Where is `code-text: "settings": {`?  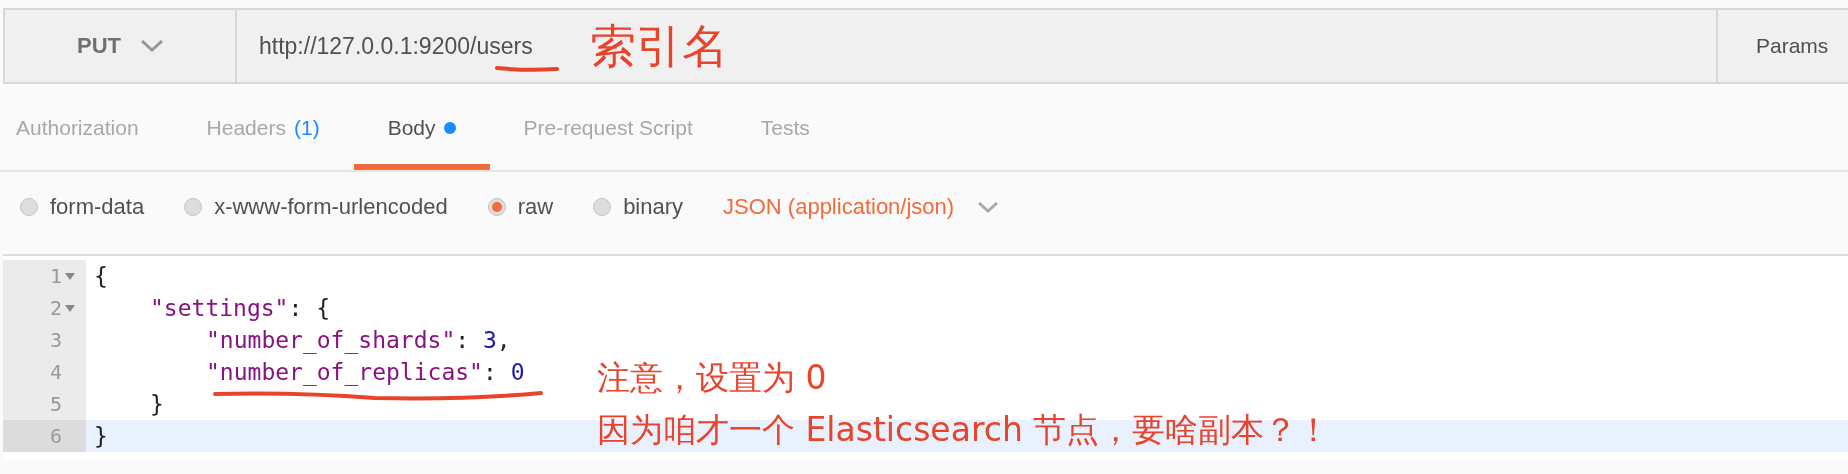 code-text: "settings": { is located at coordinates (240, 308).